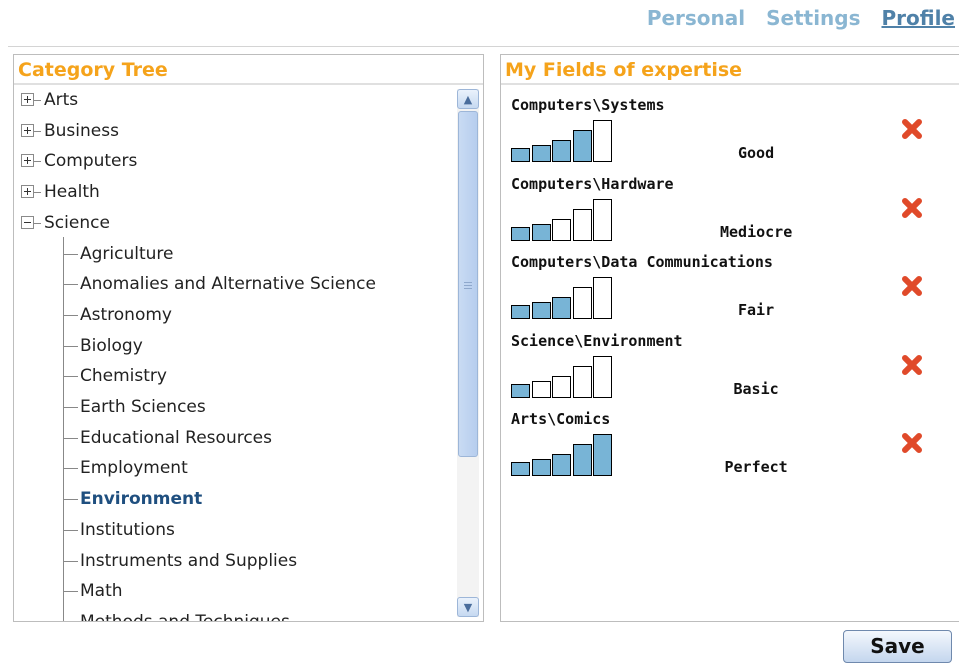 Image resolution: width=959 pixels, height=663 pixels. I want to click on tree-node-label: Educational Resources, so click(176, 437).